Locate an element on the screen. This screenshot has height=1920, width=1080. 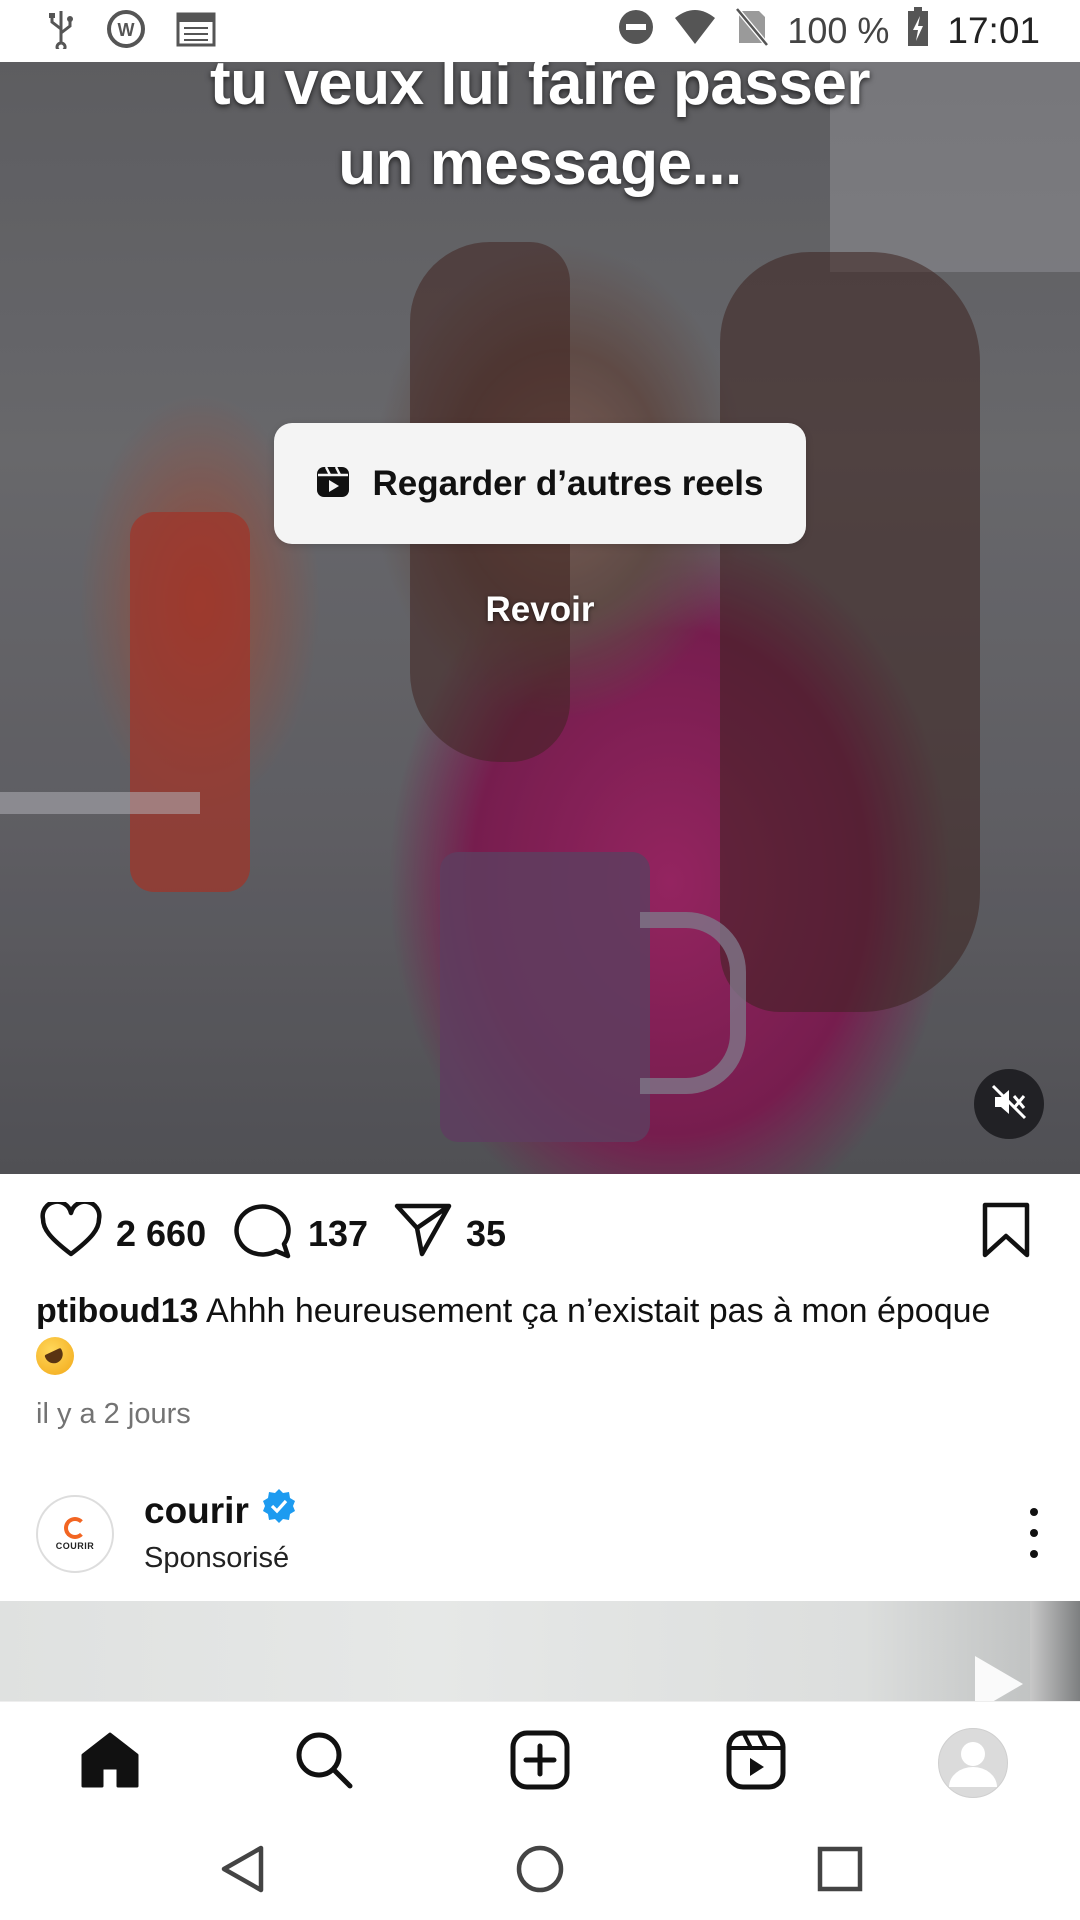
search-icon is located at coordinates (324, 1762).